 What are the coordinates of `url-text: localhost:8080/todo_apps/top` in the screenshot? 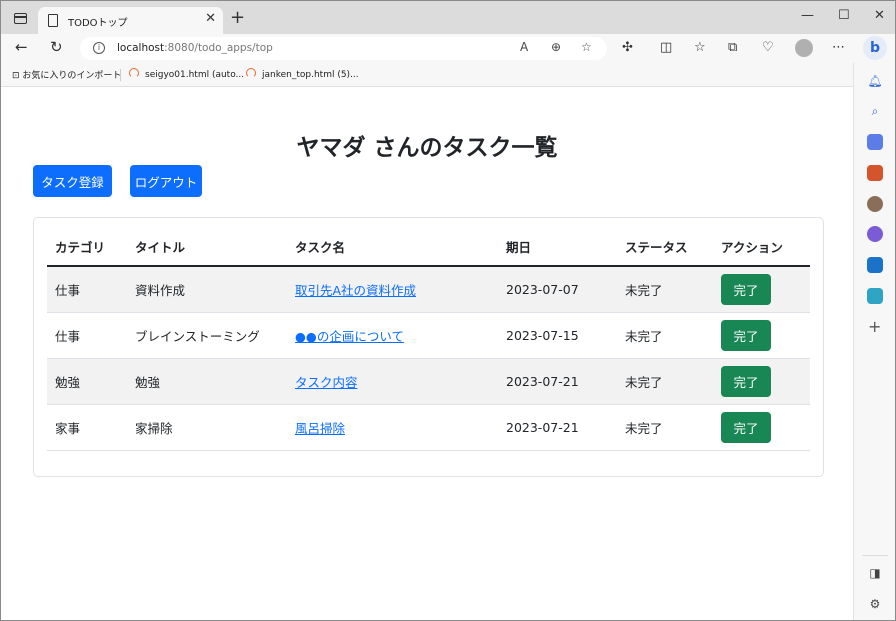 It's located at (195, 48).